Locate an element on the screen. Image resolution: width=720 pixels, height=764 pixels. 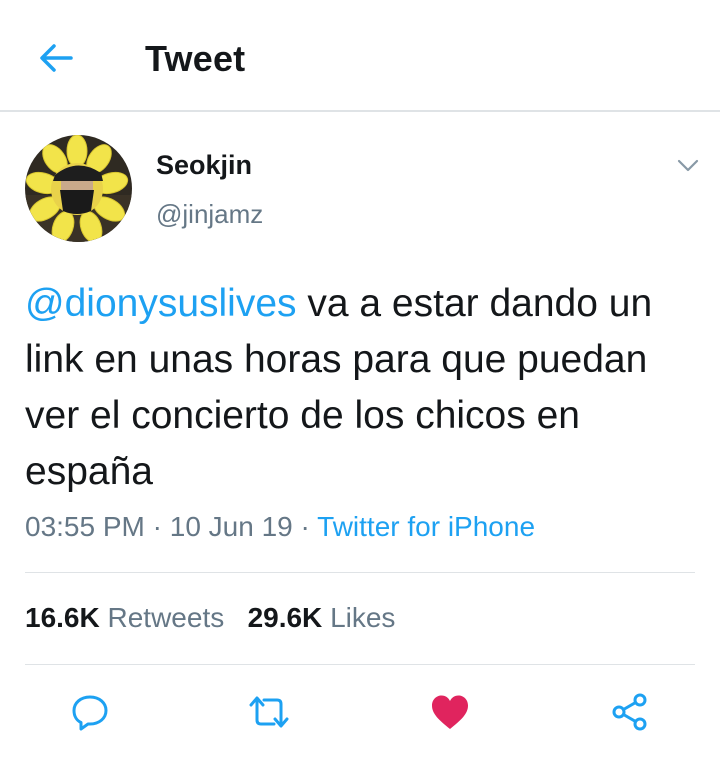
share-button is located at coordinates (630, 712).